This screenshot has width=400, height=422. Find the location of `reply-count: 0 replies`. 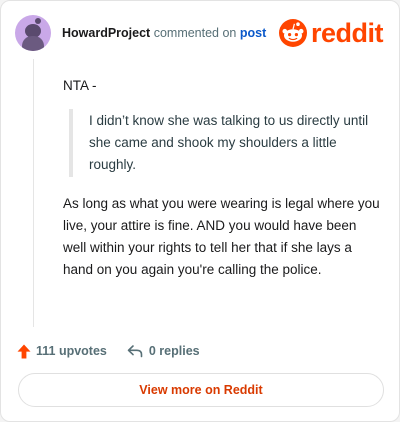

reply-count: 0 replies is located at coordinates (163, 351).